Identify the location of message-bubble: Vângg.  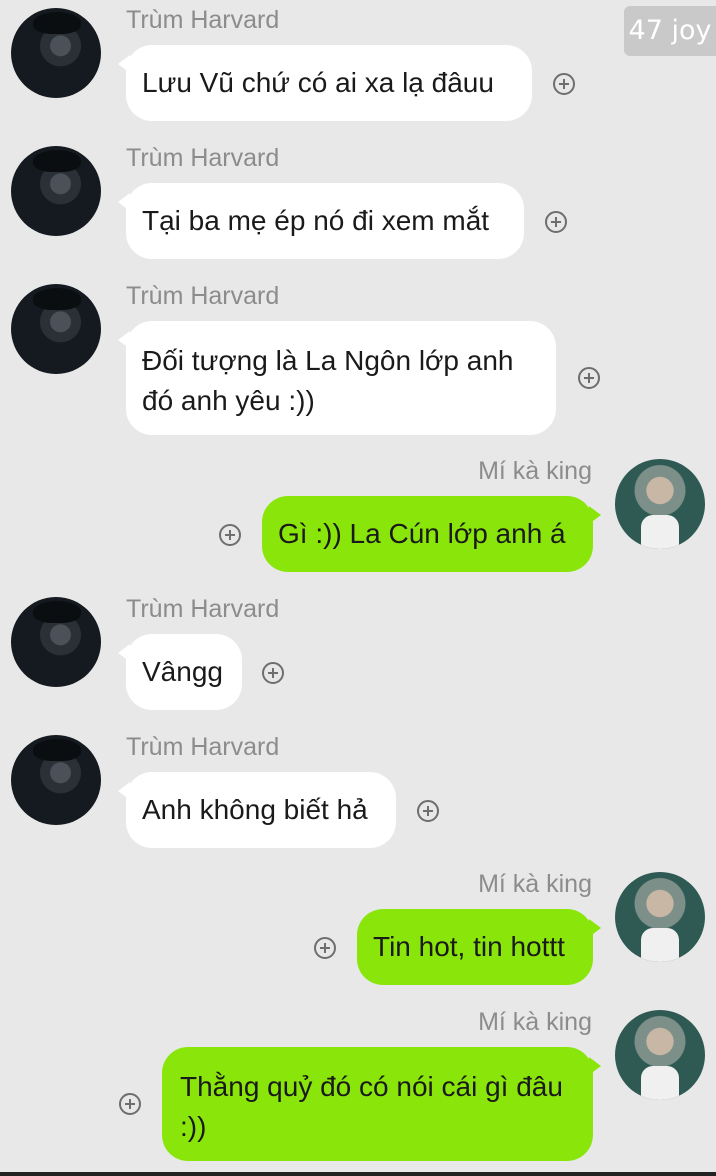
(180, 672).